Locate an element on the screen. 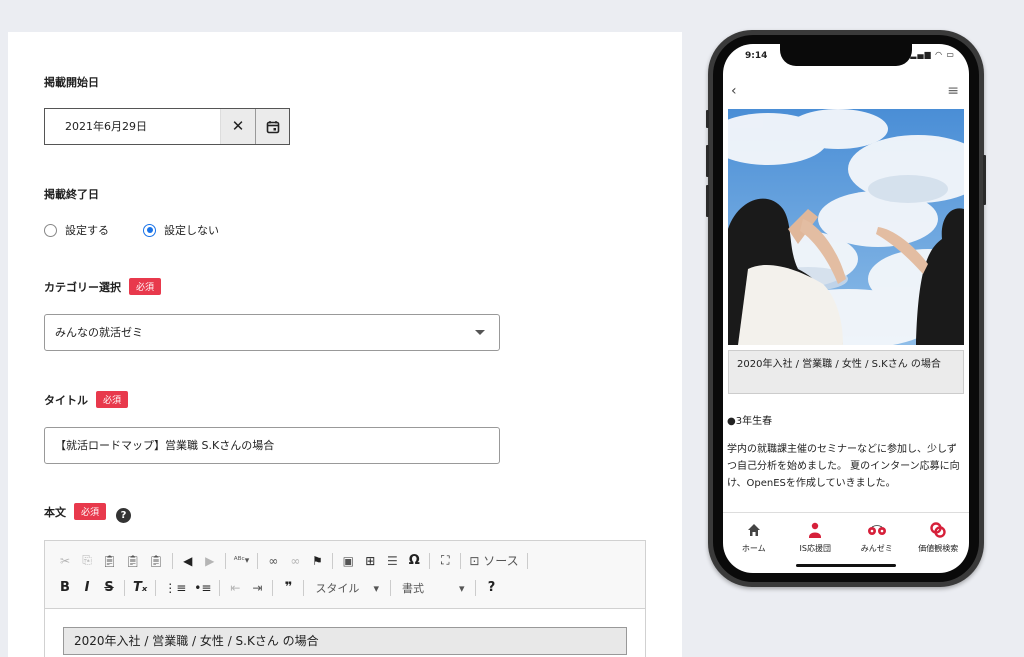 This screenshot has height=657, width=1024. title-input: 【就活ロードマップ】営業職 S.Kさんの場合 is located at coordinates (272, 445).